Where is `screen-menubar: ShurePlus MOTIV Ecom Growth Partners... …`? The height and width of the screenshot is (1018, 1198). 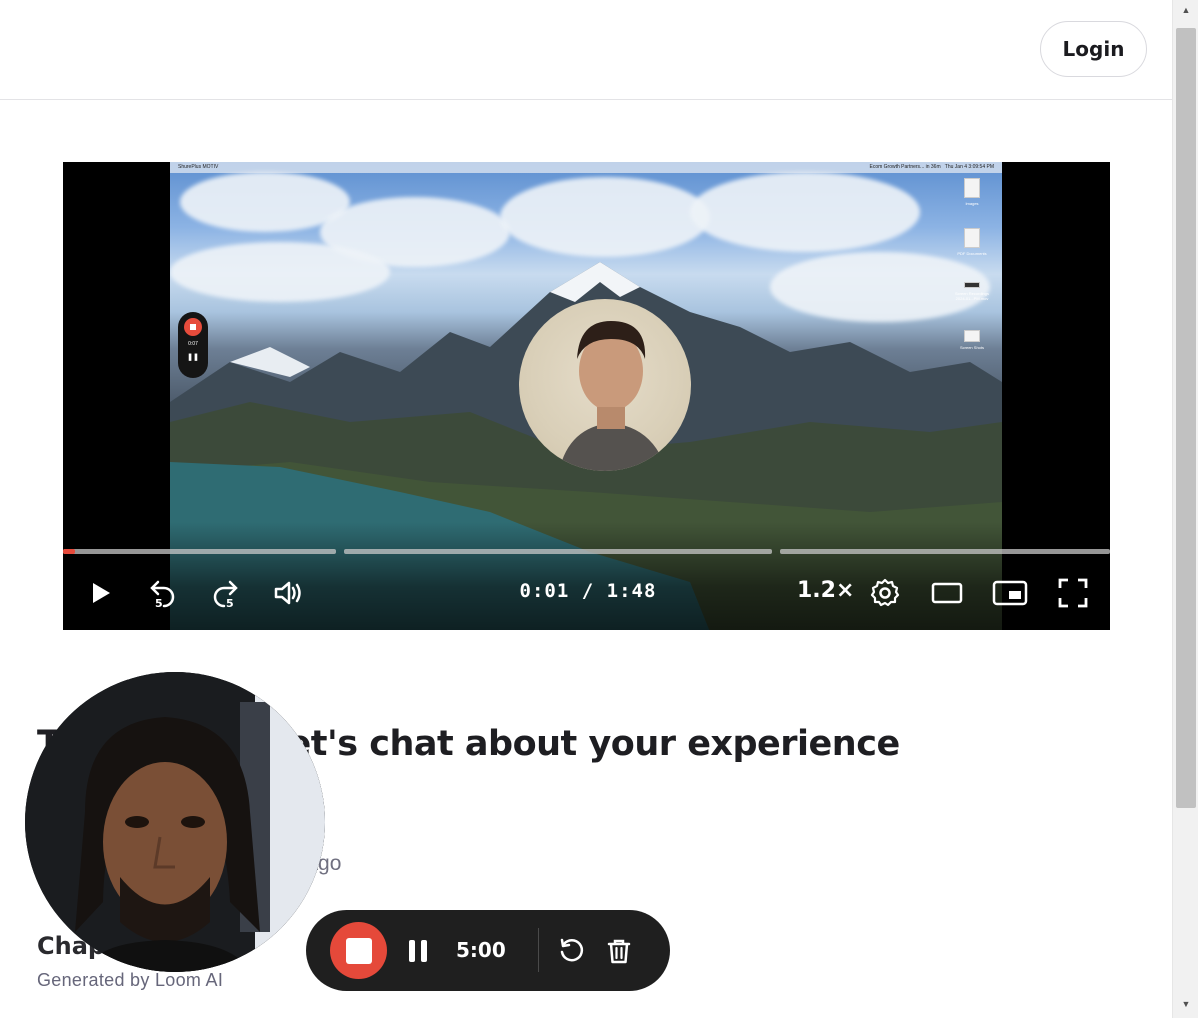
screen-menubar: ShurePlus MOTIV Ecom Growth Partners... … is located at coordinates (586, 167).